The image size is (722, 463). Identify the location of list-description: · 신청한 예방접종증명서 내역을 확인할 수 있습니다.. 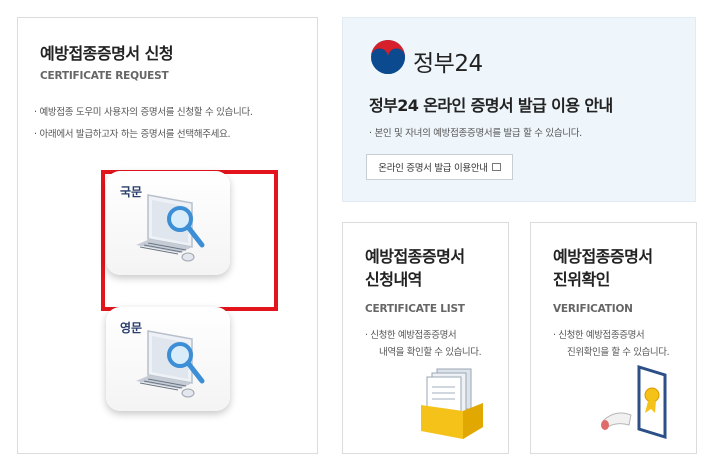
(423, 344).